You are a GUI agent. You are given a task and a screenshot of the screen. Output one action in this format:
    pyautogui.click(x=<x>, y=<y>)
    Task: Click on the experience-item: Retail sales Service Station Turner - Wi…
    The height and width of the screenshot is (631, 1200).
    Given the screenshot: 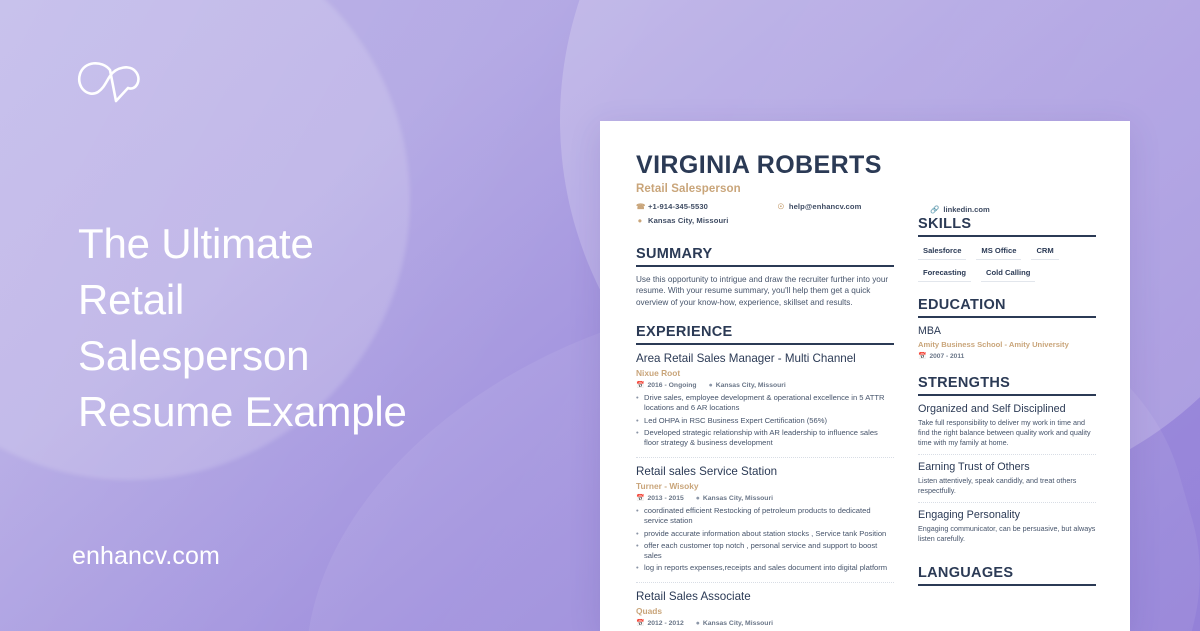 What is the action you would take?
    pyautogui.click(x=765, y=524)
    